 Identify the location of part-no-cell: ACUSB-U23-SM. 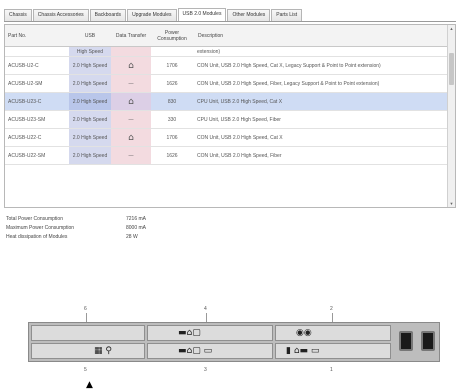
(27, 119).